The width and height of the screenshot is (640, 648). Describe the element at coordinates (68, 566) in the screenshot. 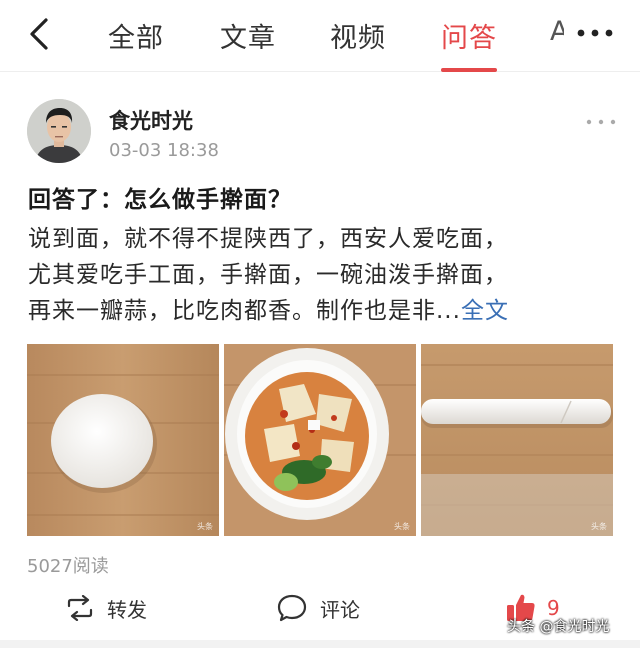

I see `read-count: 5027阅读` at that location.